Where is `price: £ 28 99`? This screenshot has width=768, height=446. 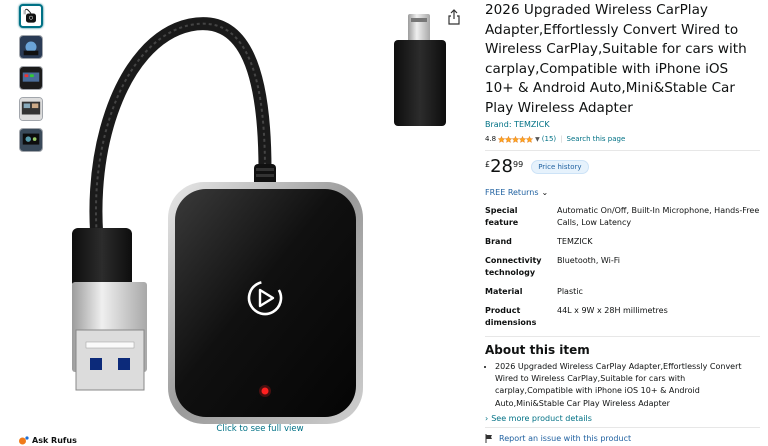 price: £ 28 99 is located at coordinates (504, 167).